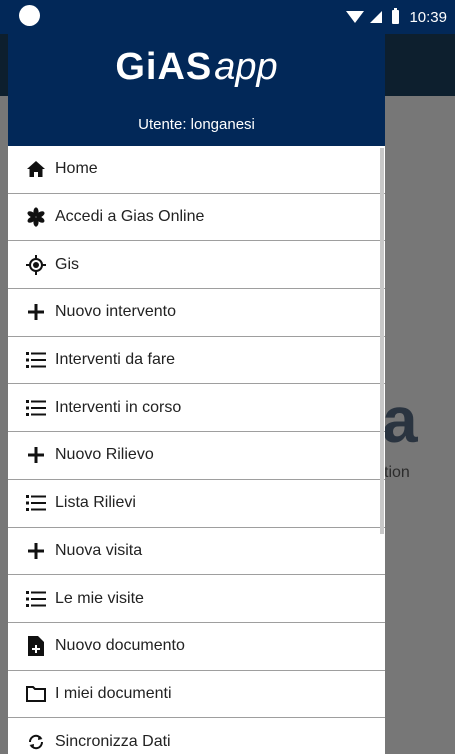  Describe the element at coordinates (196, 124) in the screenshot. I see `user-label: Utente: longanesi` at that location.